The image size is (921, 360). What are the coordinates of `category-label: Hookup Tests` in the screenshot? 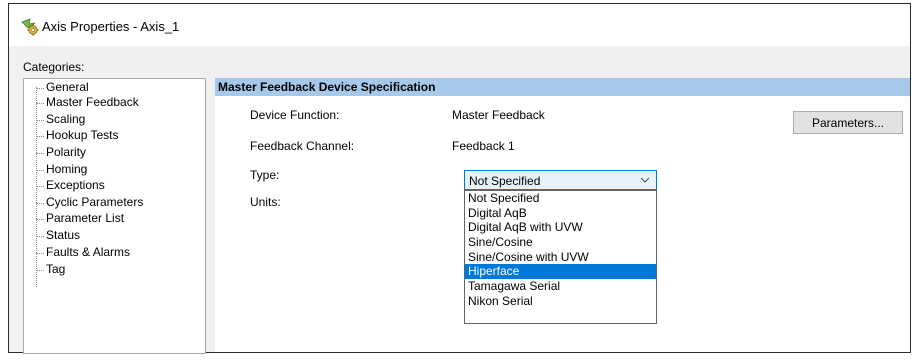 It's located at (82, 135).